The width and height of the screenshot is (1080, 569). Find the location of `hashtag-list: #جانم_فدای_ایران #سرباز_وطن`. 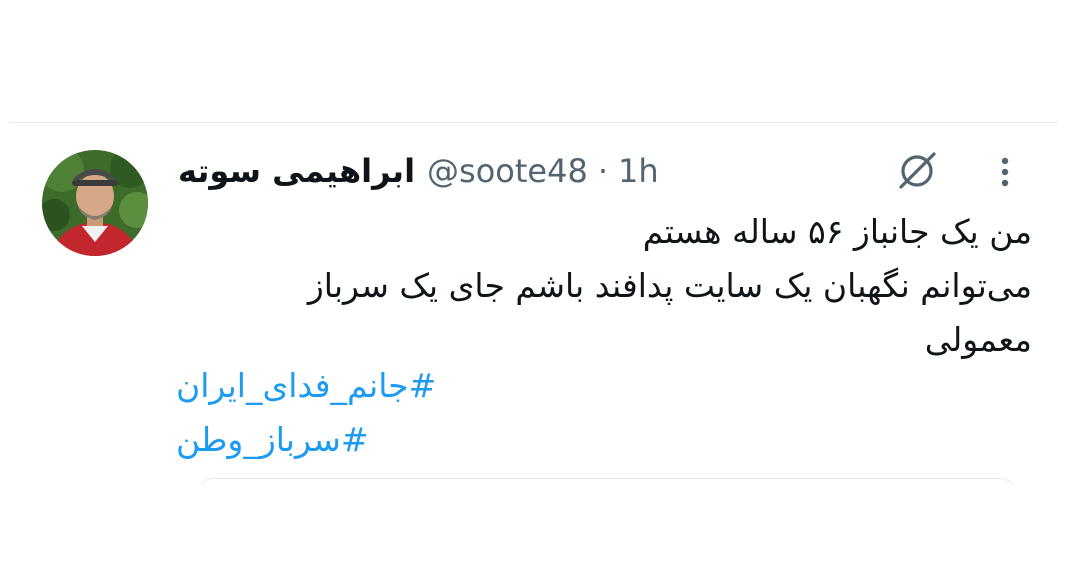

hashtag-list: #جانم_فدای_ایران #سرباز_وطن is located at coordinates (326, 413).